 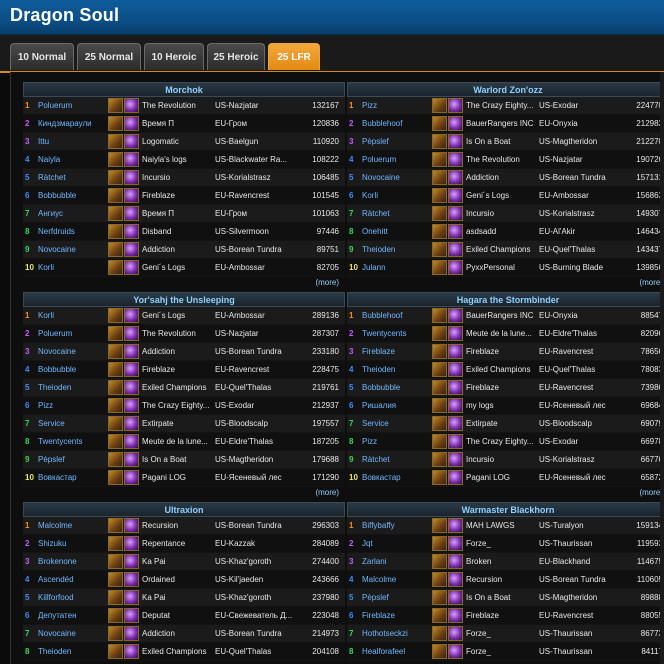 What do you see at coordinates (402, 651) in the screenshot?
I see `player-name-link: Healforafeel` at bounding box center [402, 651].